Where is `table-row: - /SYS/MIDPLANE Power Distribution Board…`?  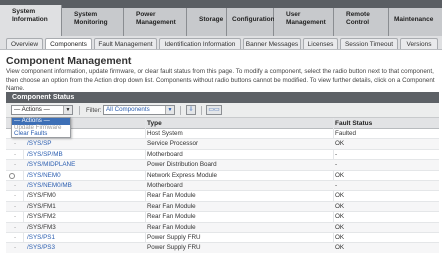
table-row: - /SYS/MIDPLANE Power Distribution Board… is located at coordinates (222, 165).